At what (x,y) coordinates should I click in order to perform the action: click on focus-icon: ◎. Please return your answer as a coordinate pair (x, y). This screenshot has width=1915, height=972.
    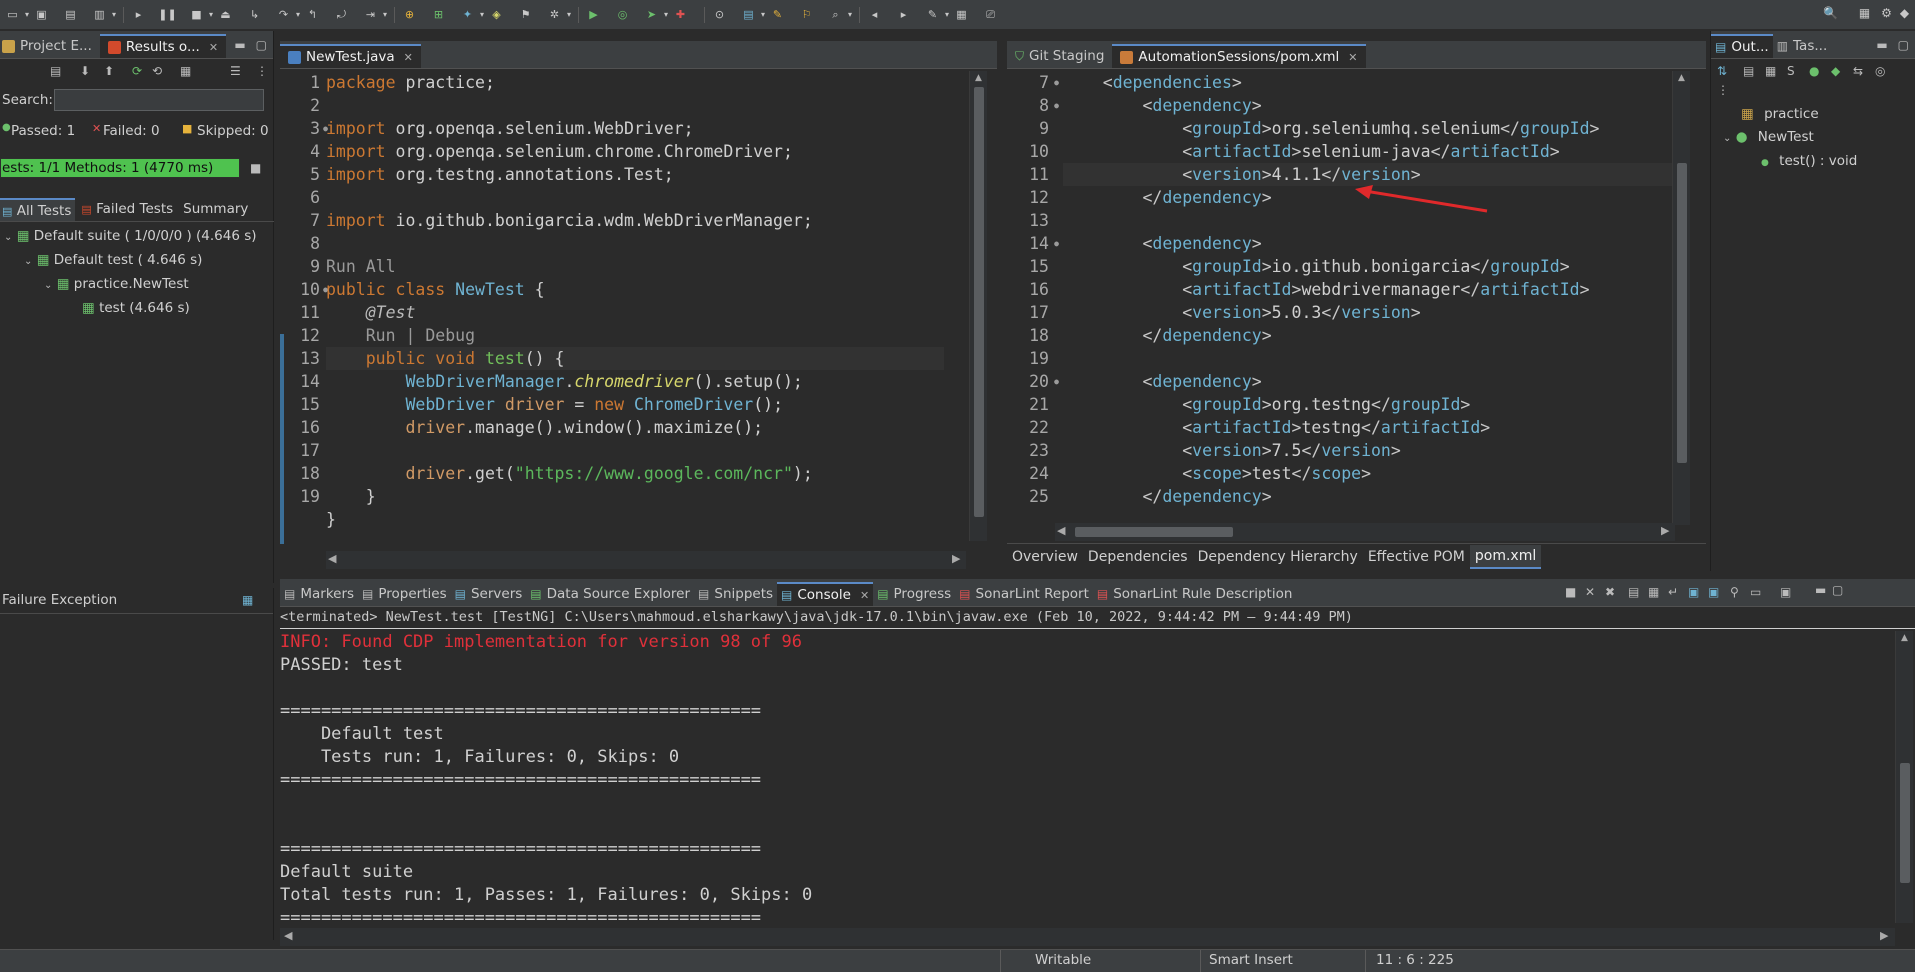
    Looking at the image, I should click on (1880, 71).